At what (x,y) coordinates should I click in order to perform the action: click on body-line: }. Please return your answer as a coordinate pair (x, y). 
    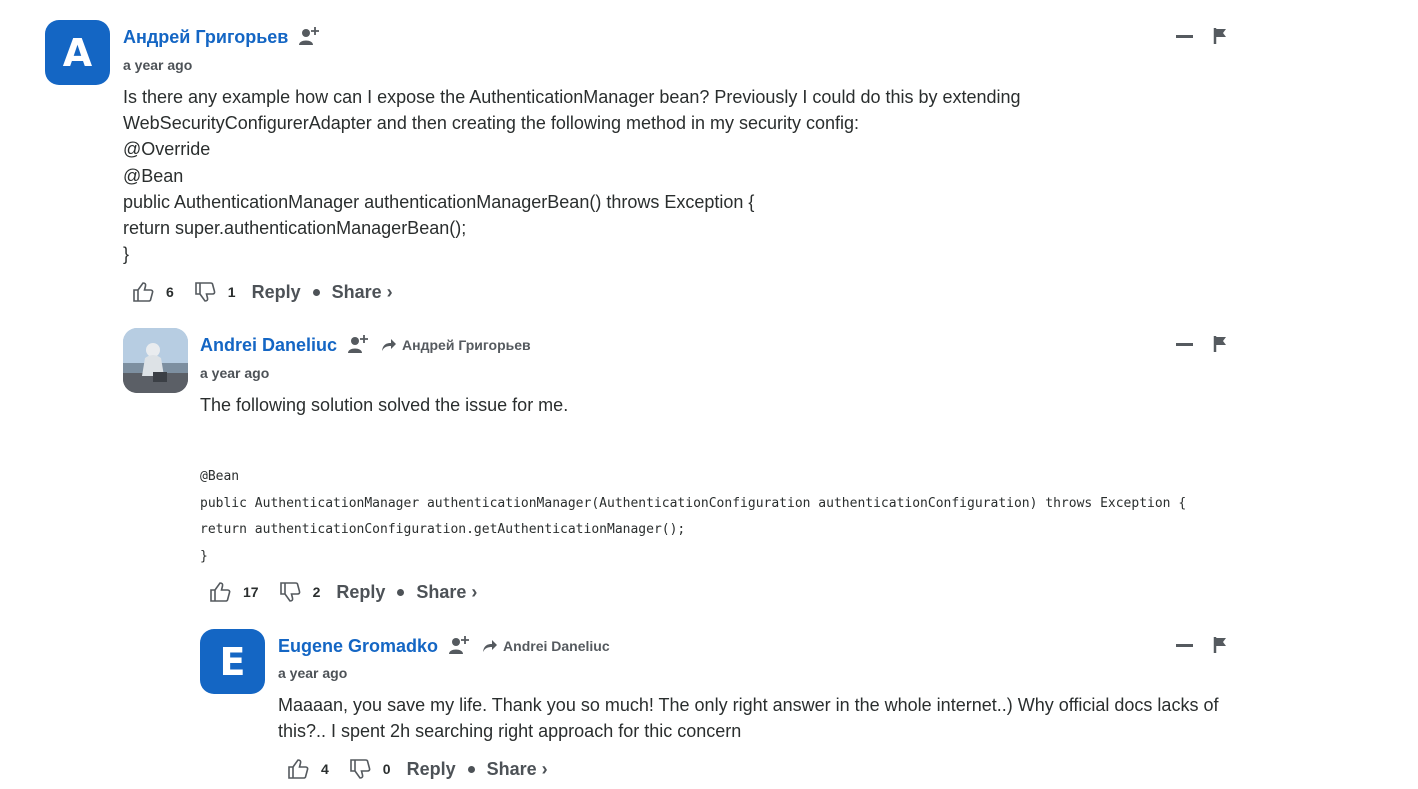
    Looking at the image, I should click on (126, 254).